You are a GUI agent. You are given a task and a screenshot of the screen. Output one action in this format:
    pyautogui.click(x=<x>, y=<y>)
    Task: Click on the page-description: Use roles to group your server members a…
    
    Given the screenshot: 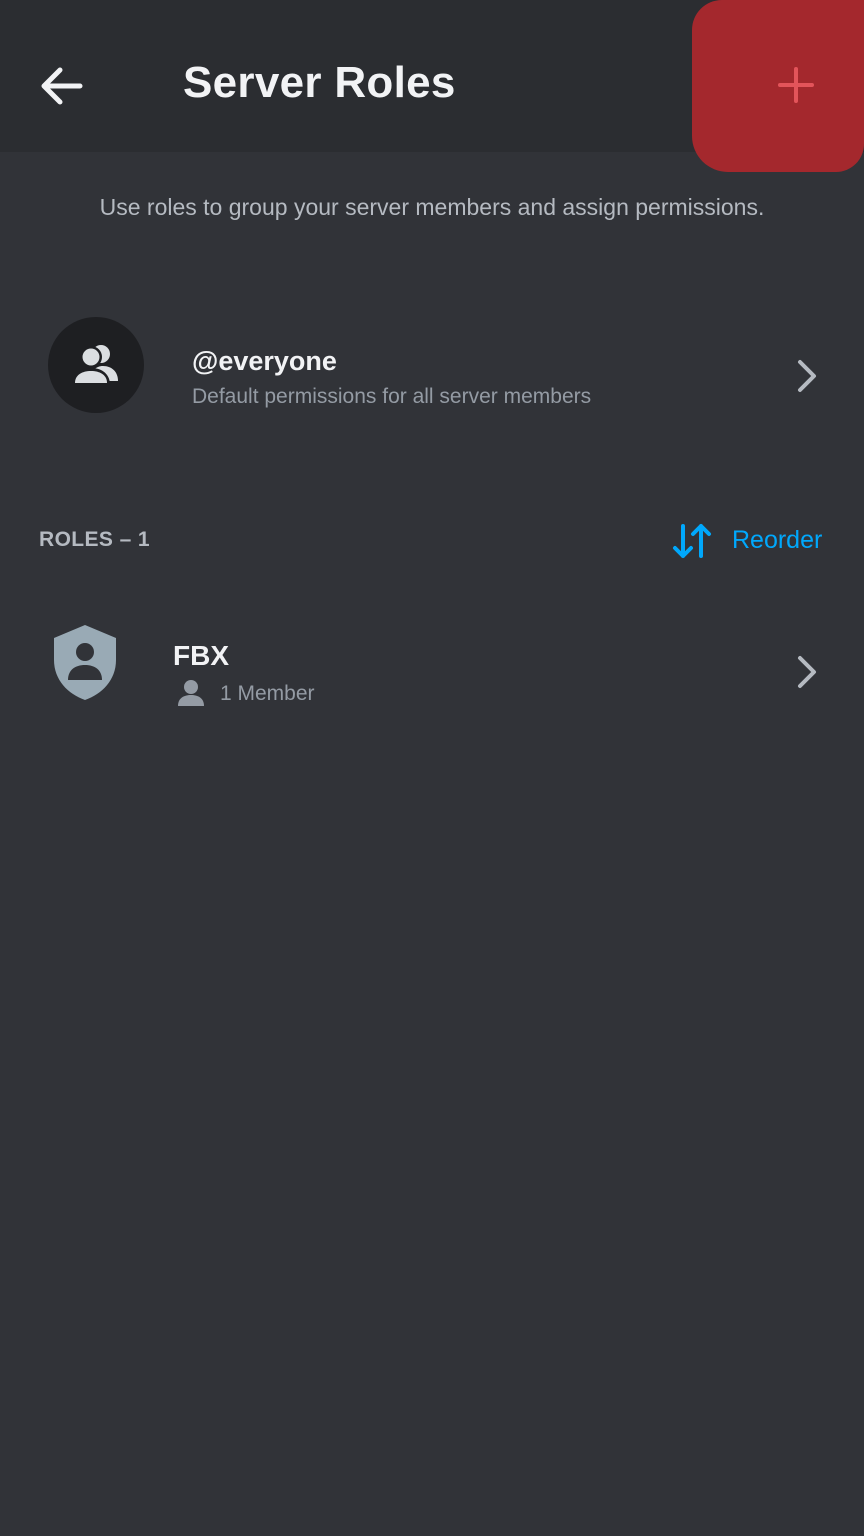 What is the action you would take?
    pyautogui.click(x=432, y=207)
    